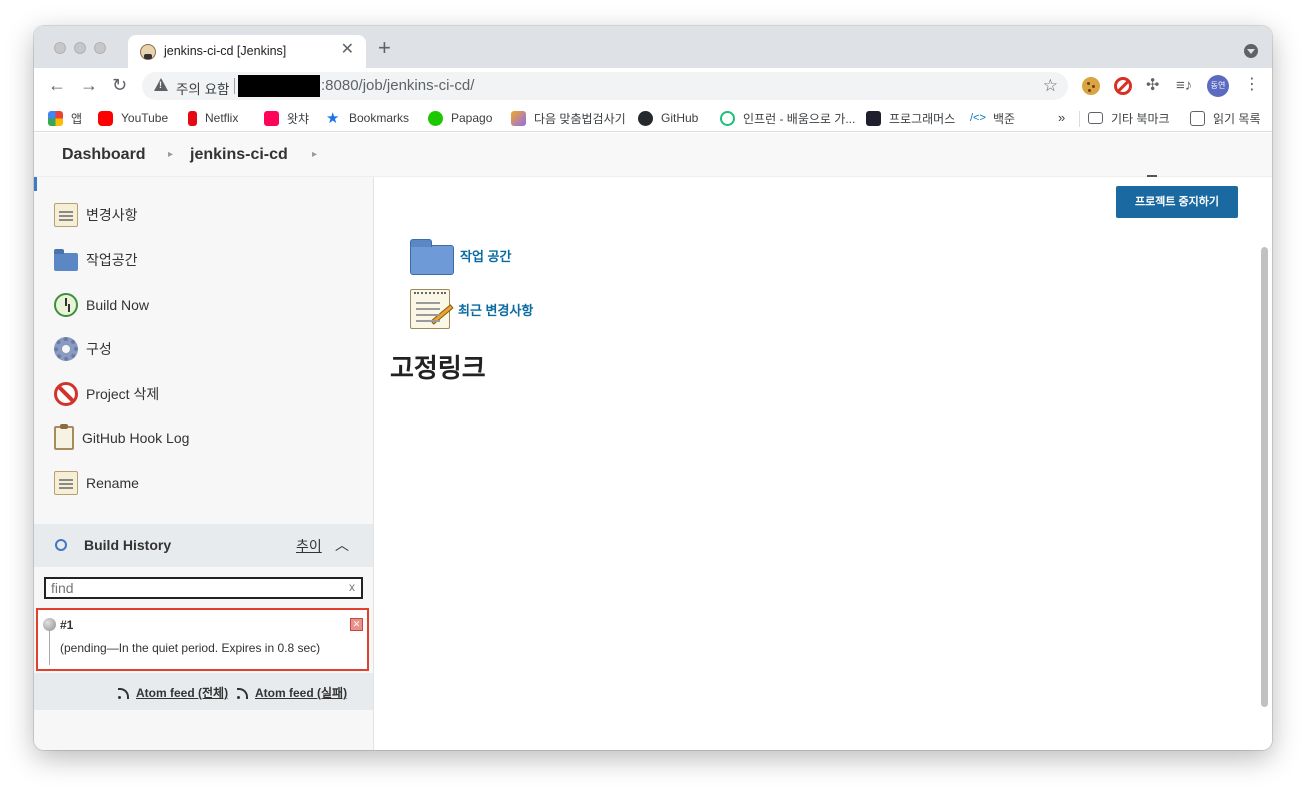 This screenshot has height=793, width=1306. Describe the element at coordinates (1225, 118) in the screenshot. I see `reading-list-button: 읽기 목록` at that location.